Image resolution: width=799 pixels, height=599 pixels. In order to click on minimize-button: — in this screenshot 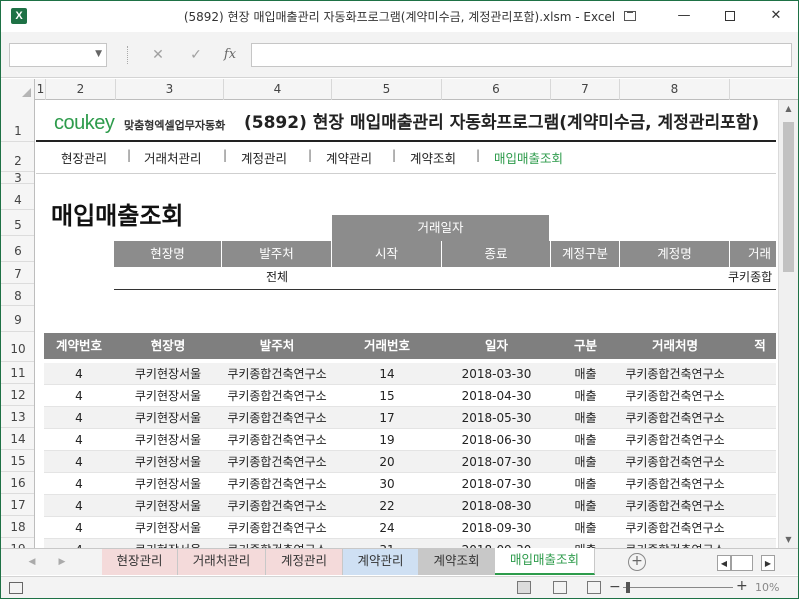, I will do `click(684, 16)`.